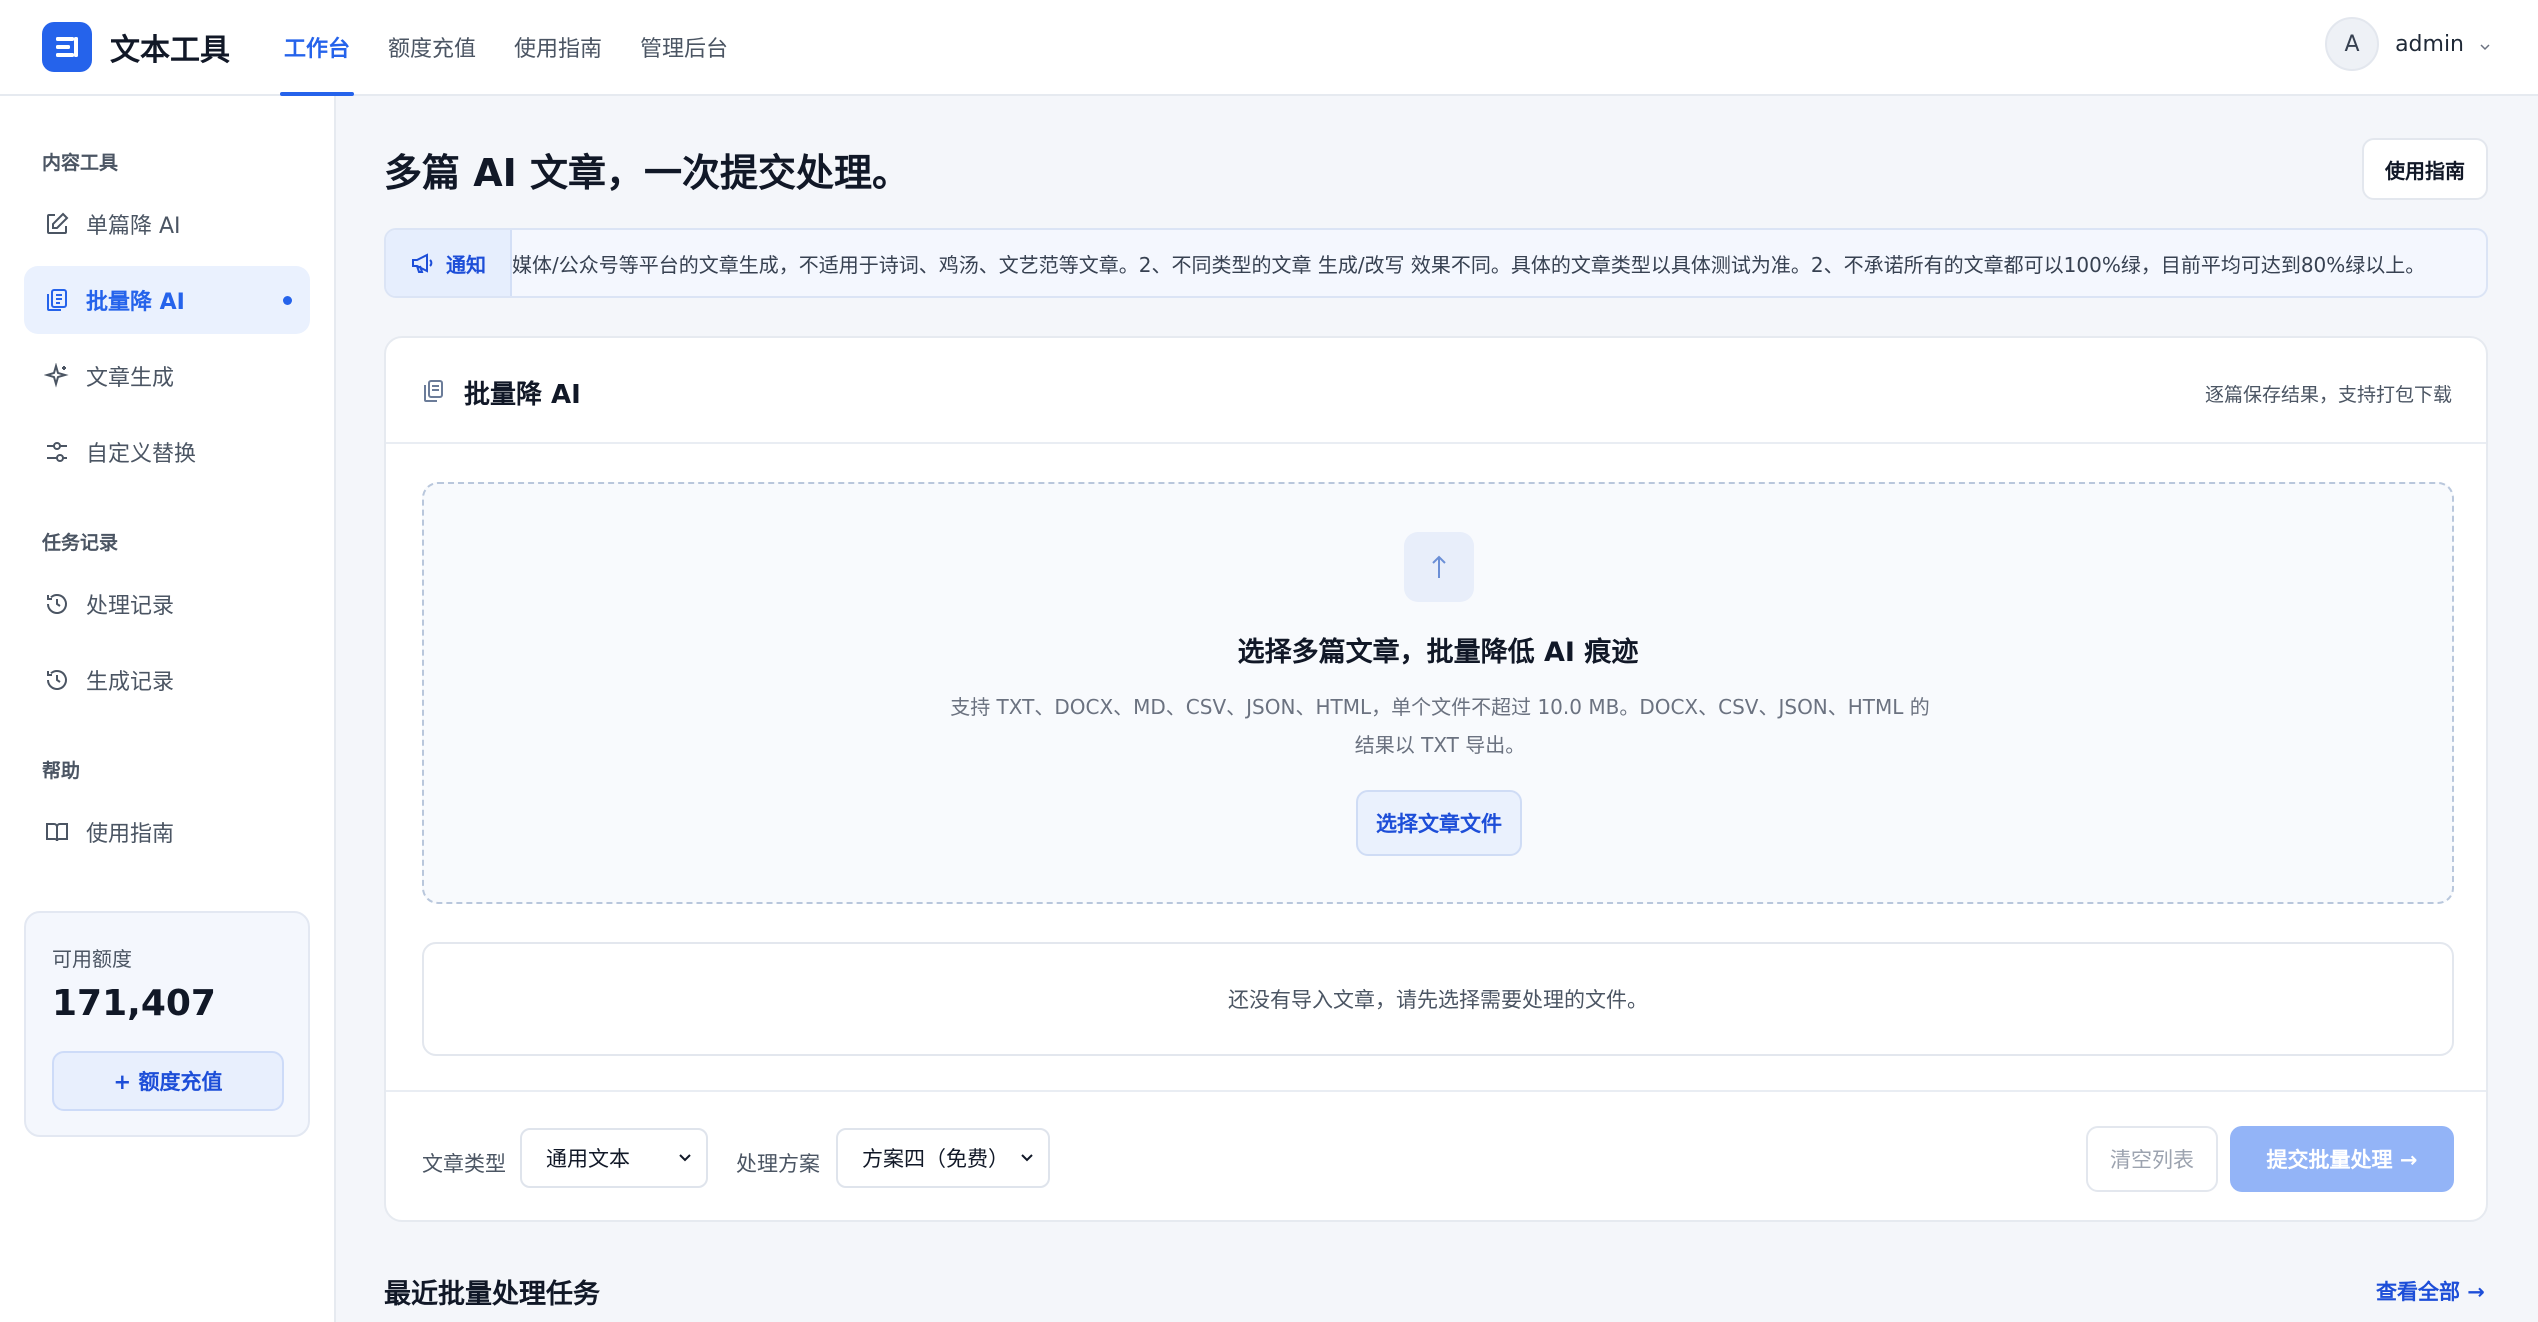  What do you see at coordinates (134, 1003) in the screenshot?
I see `quota-value: 171,407` at bounding box center [134, 1003].